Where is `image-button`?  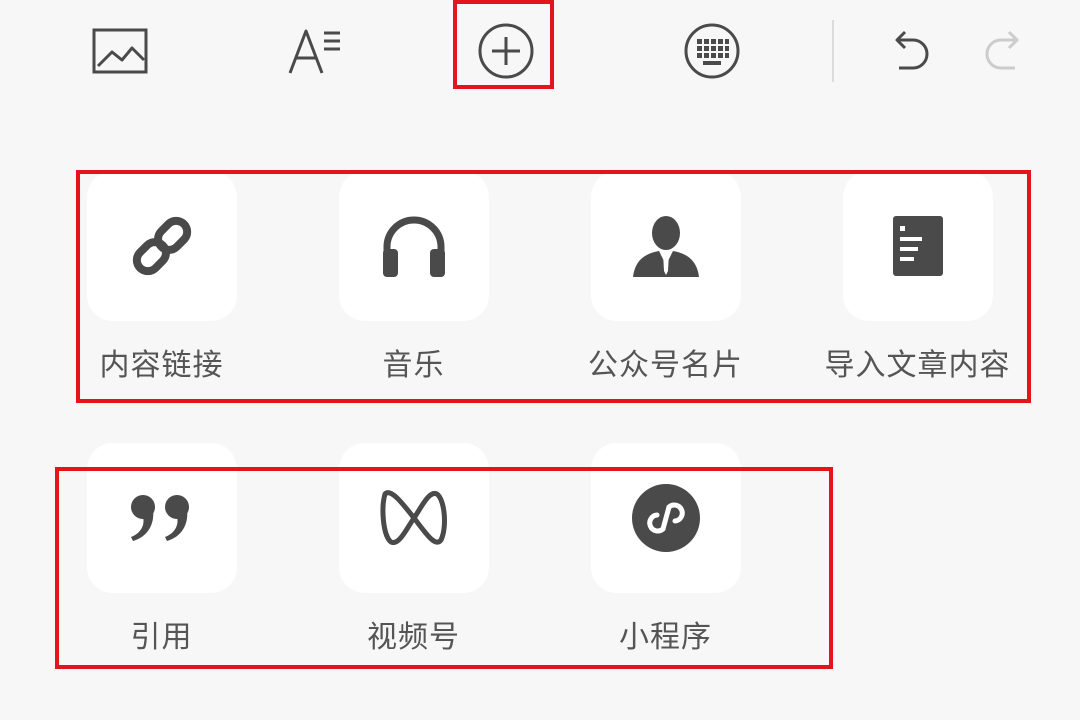
image-button is located at coordinates (120, 51).